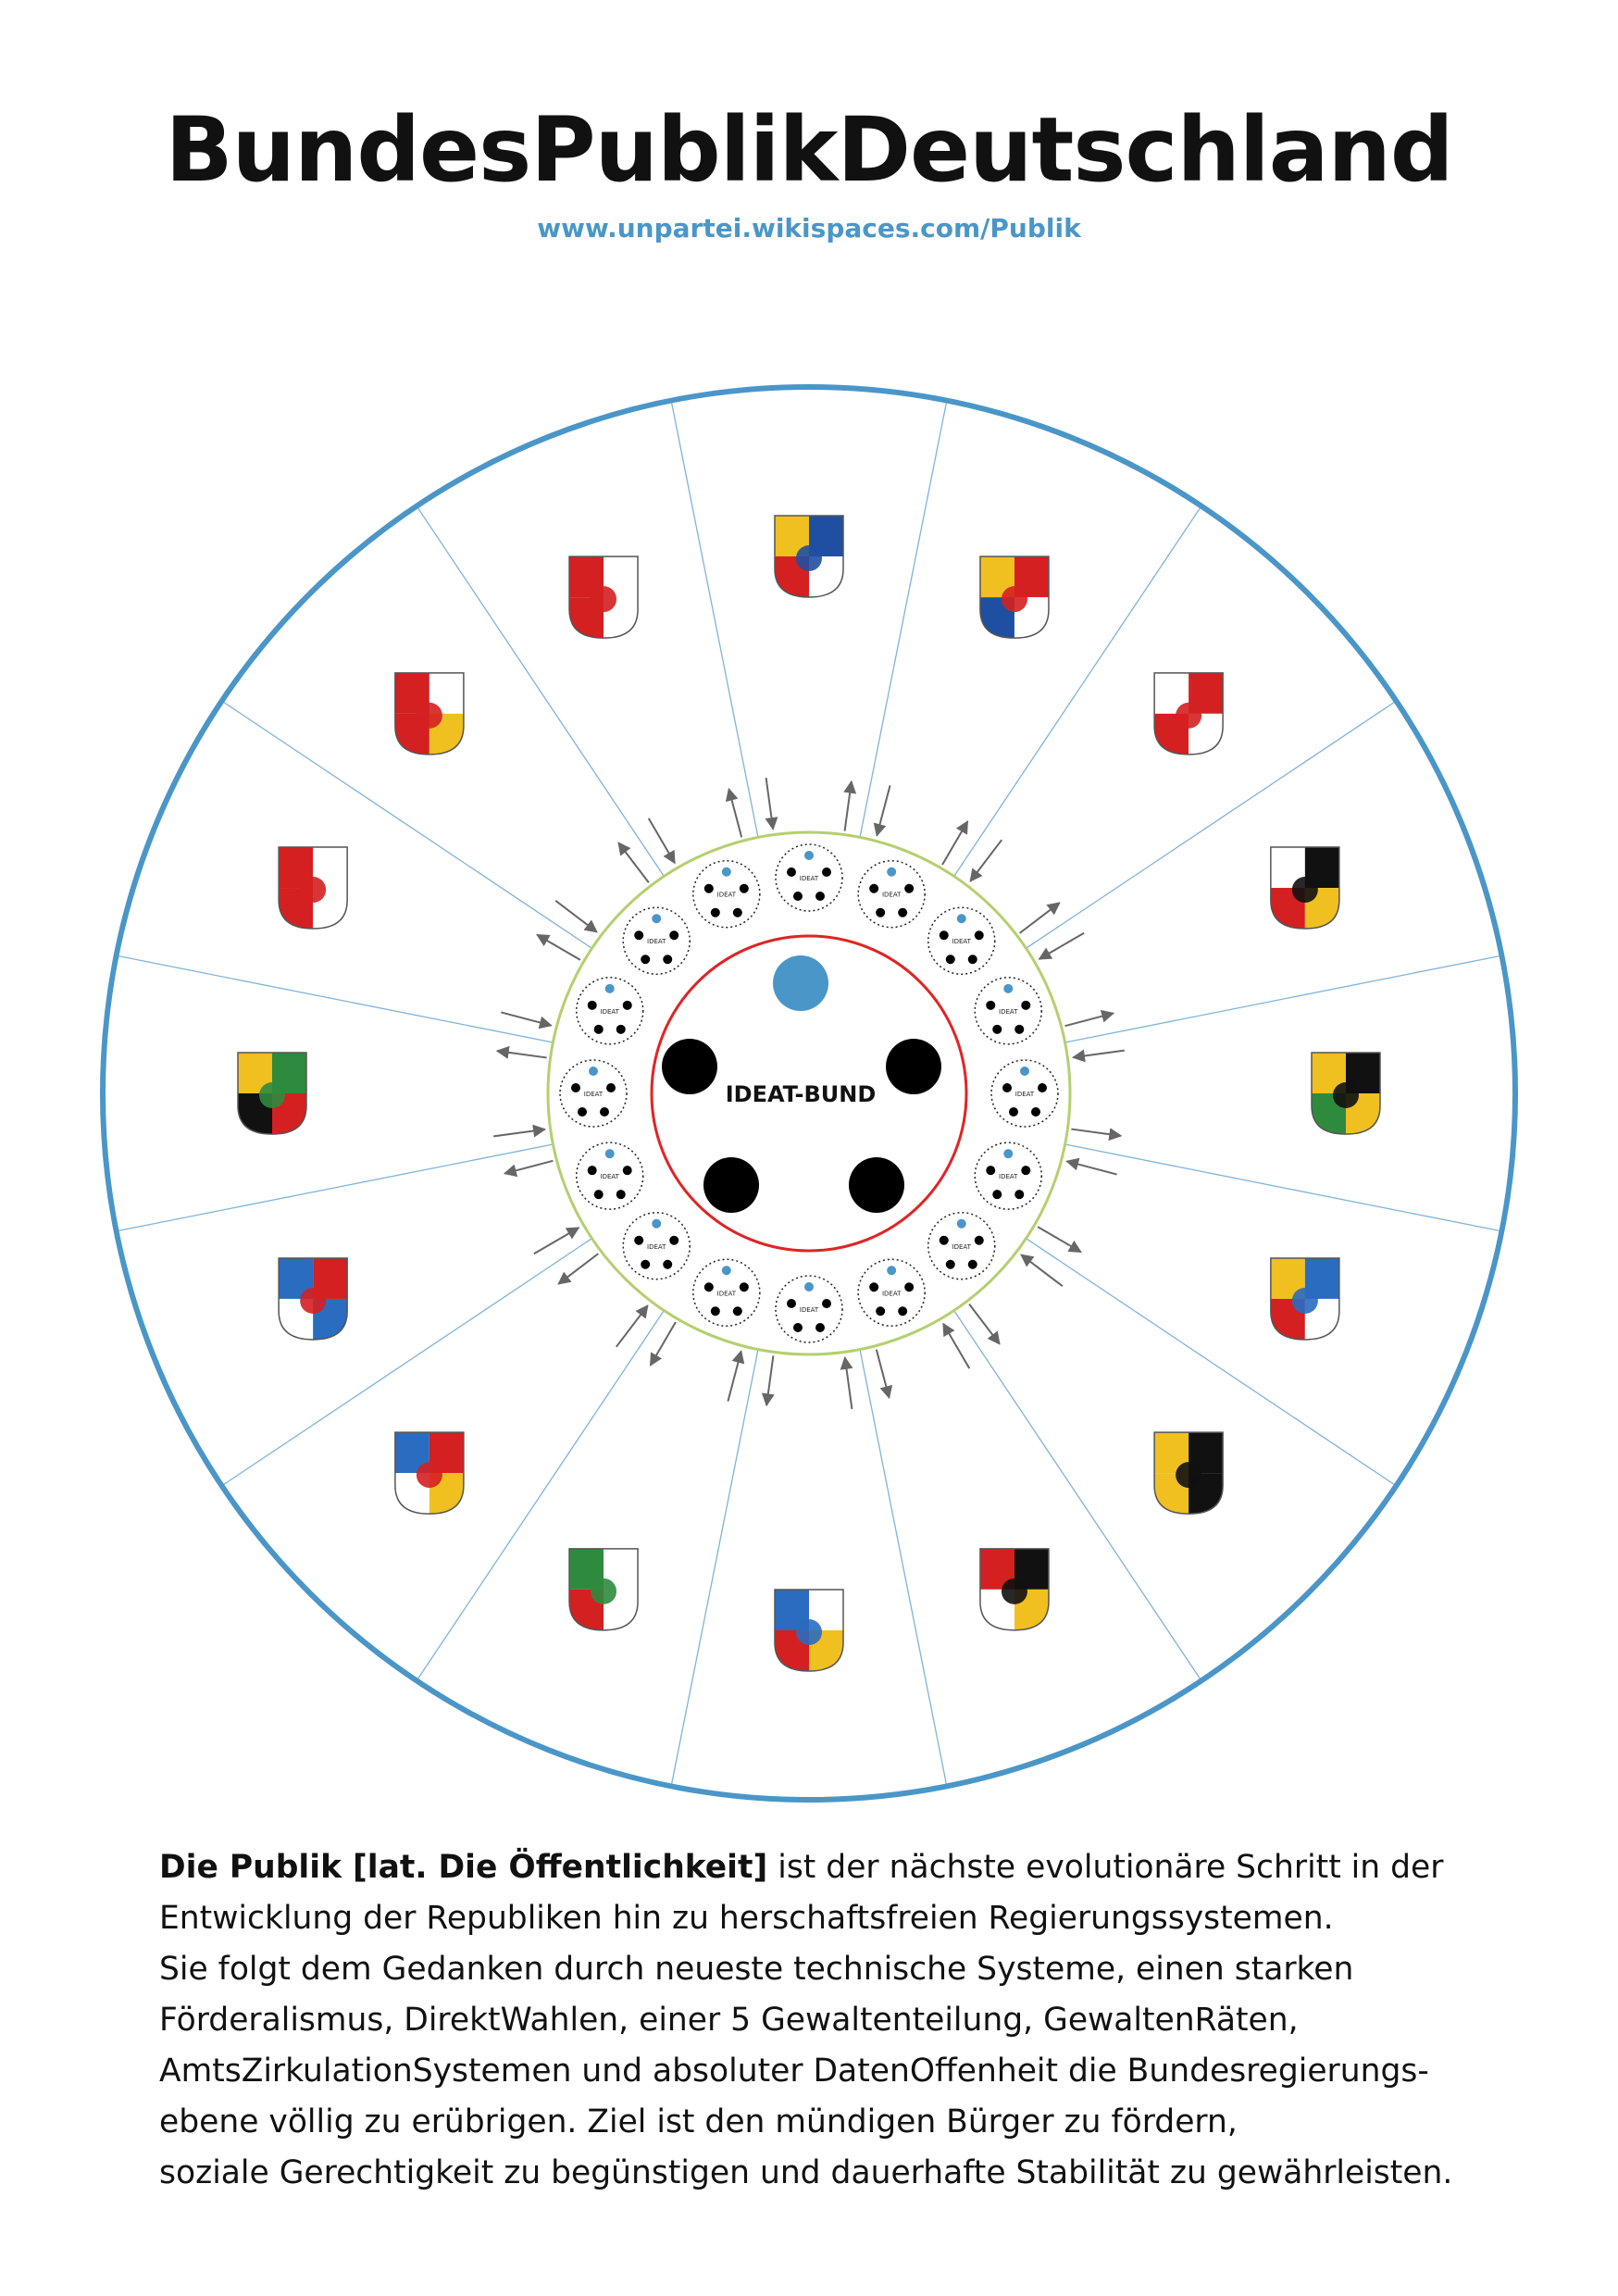 This screenshot has width=1618, height=2296. Describe the element at coordinates (1305, 1299) in the screenshot. I see `coat-of-arms-bayern` at that location.